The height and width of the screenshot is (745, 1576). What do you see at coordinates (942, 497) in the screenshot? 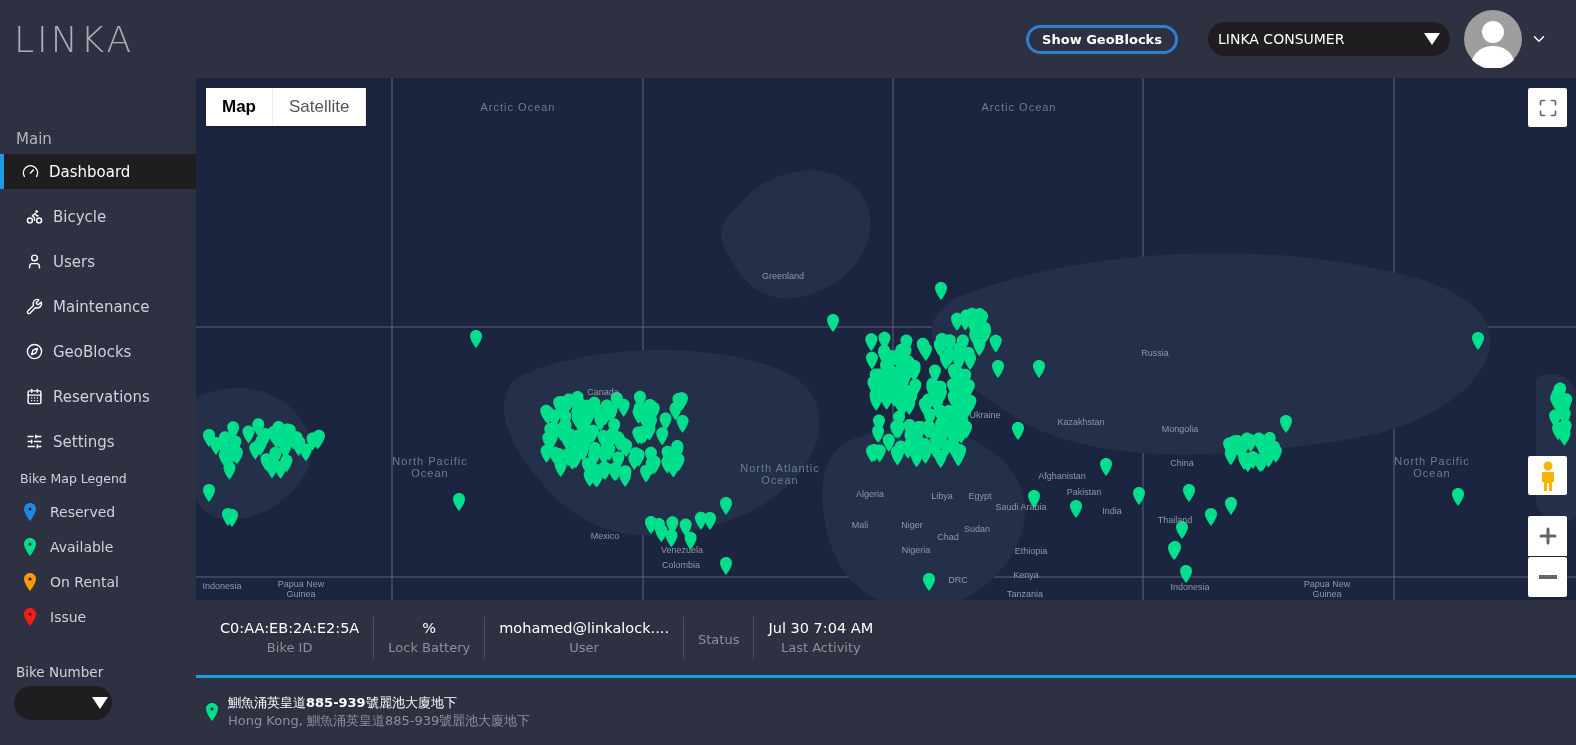
I see `map-label: Libya` at bounding box center [942, 497].